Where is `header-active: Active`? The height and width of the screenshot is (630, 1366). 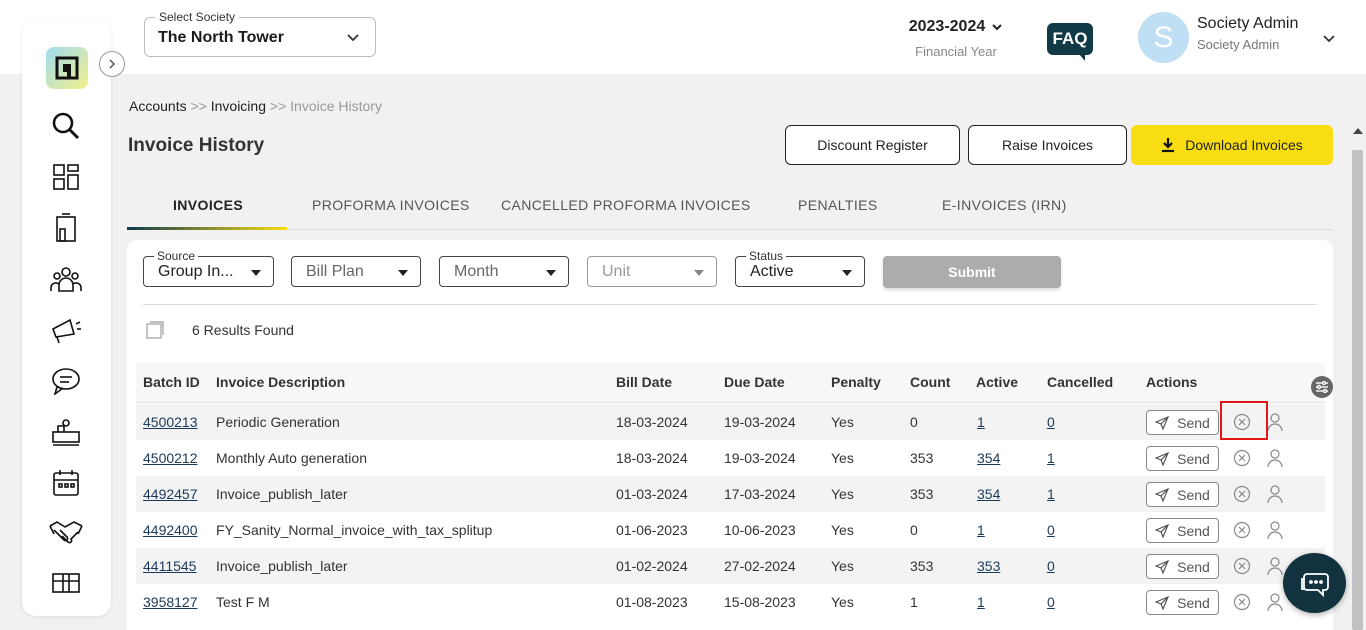 header-active: Active is located at coordinates (997, 382).